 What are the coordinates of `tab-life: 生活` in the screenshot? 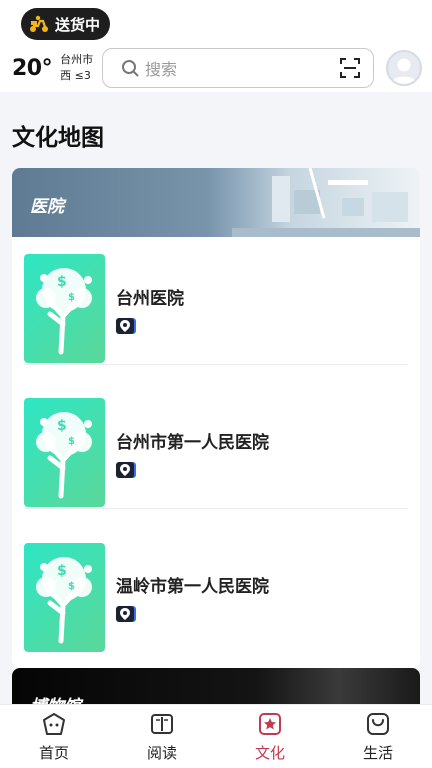 It's located at (378, 736).